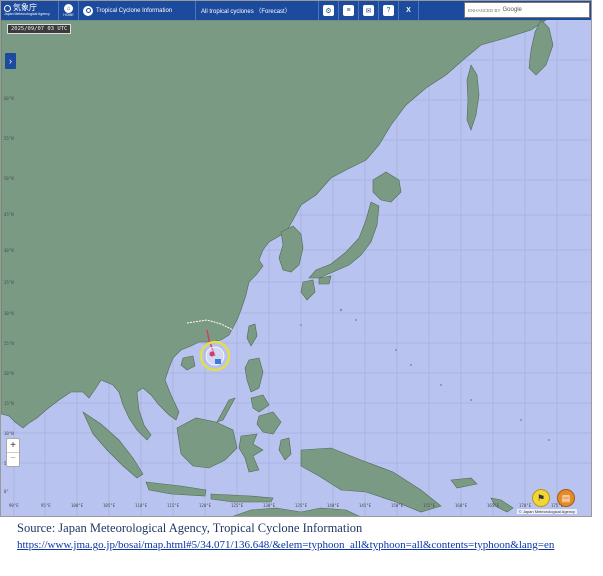  What do you see at coordinates (269, 505) in the screenshot?
I see `lon-label: 130°E` at bounding box center [269, 505].